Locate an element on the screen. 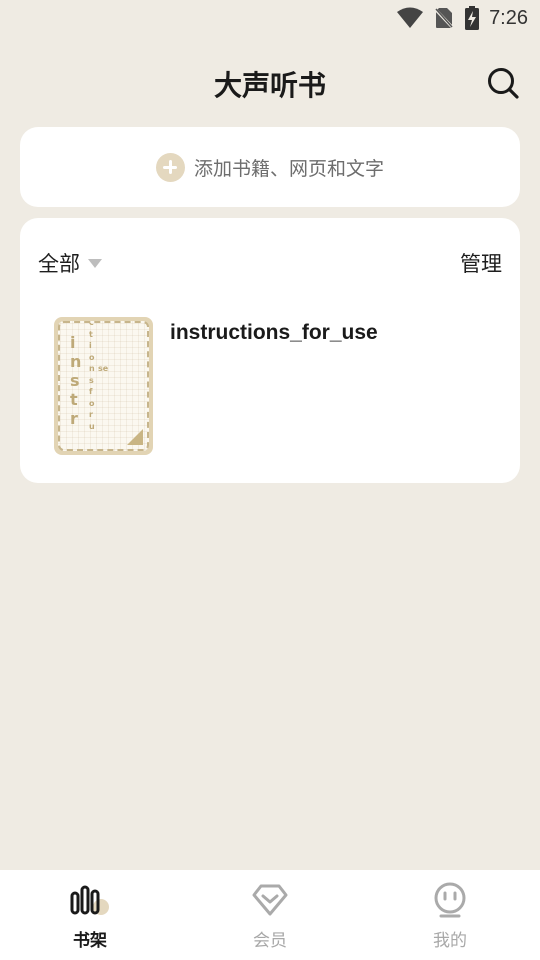 This screenshot has width=540, height=960. nav-item-profile: 我的 is located at coordinates (450, 915).